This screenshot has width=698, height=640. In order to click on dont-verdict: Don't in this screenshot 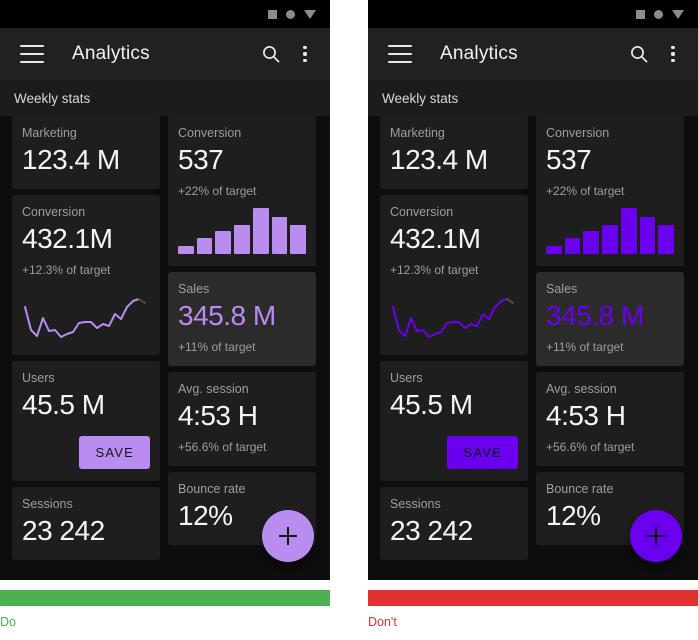, I will do `click(533, 609)`.